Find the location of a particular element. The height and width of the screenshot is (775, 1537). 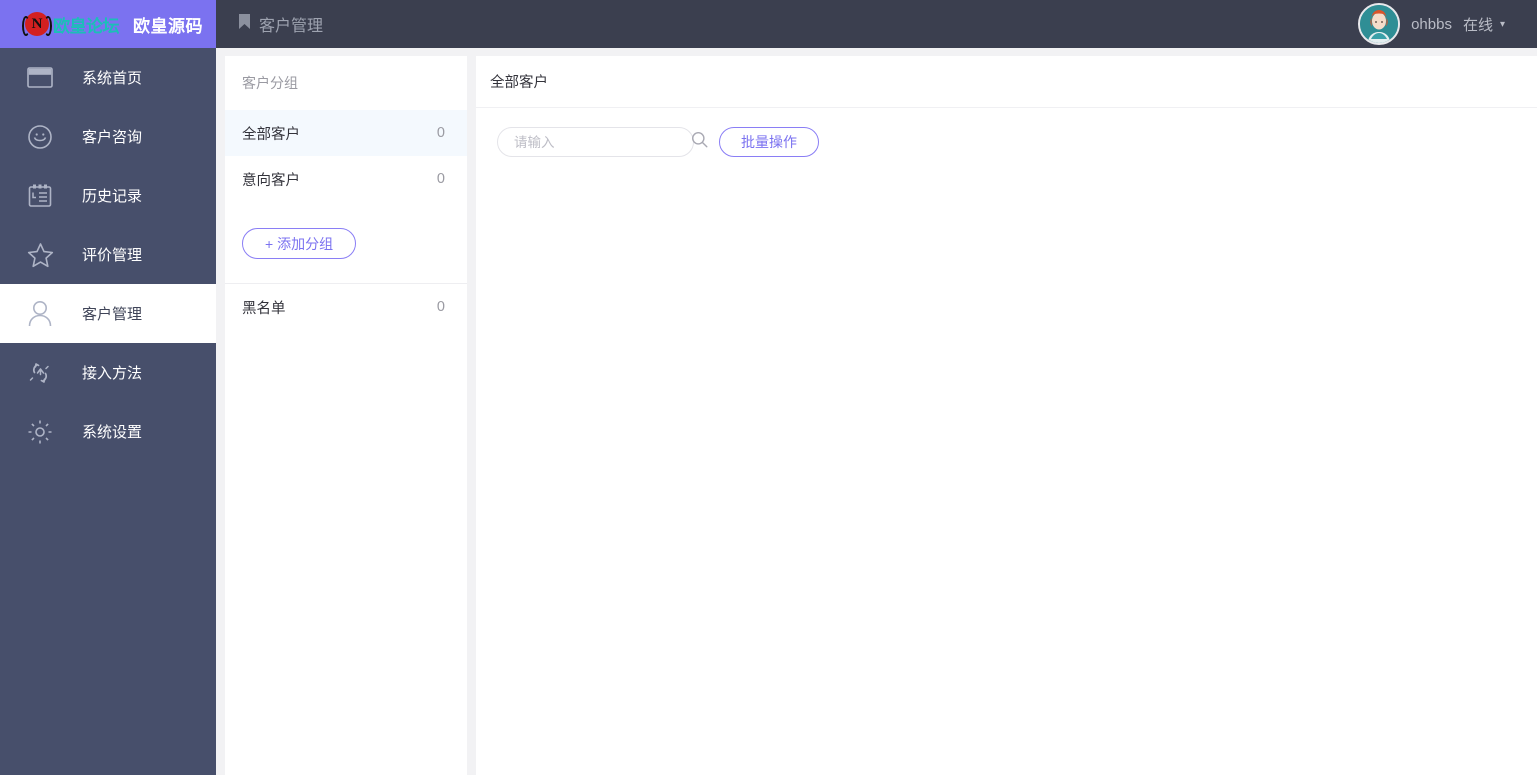

notepad-icon is located at coordinates (40, 196).